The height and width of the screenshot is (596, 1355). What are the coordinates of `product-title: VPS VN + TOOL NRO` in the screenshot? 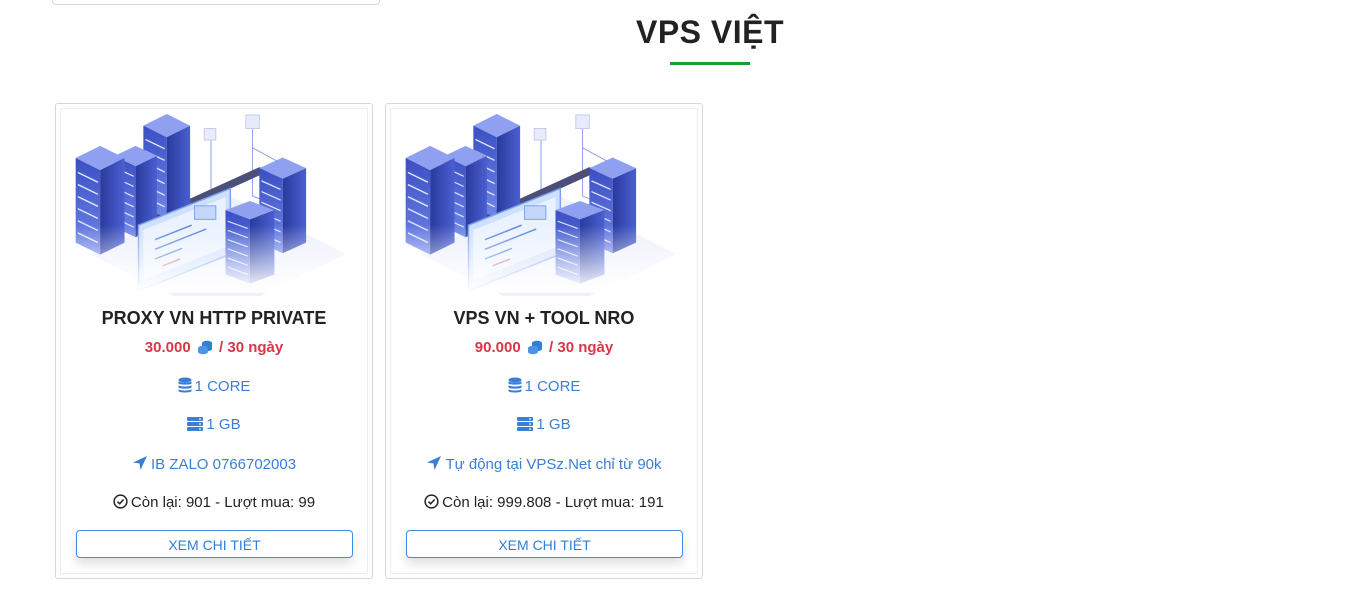 It's located at (544, 318).